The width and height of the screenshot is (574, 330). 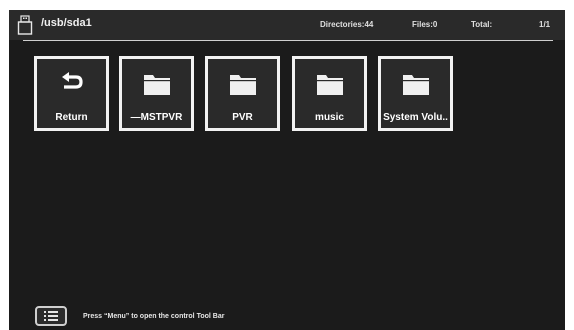 I want to click on tile-label: —MSTPVR, so click(x=156, y=117).